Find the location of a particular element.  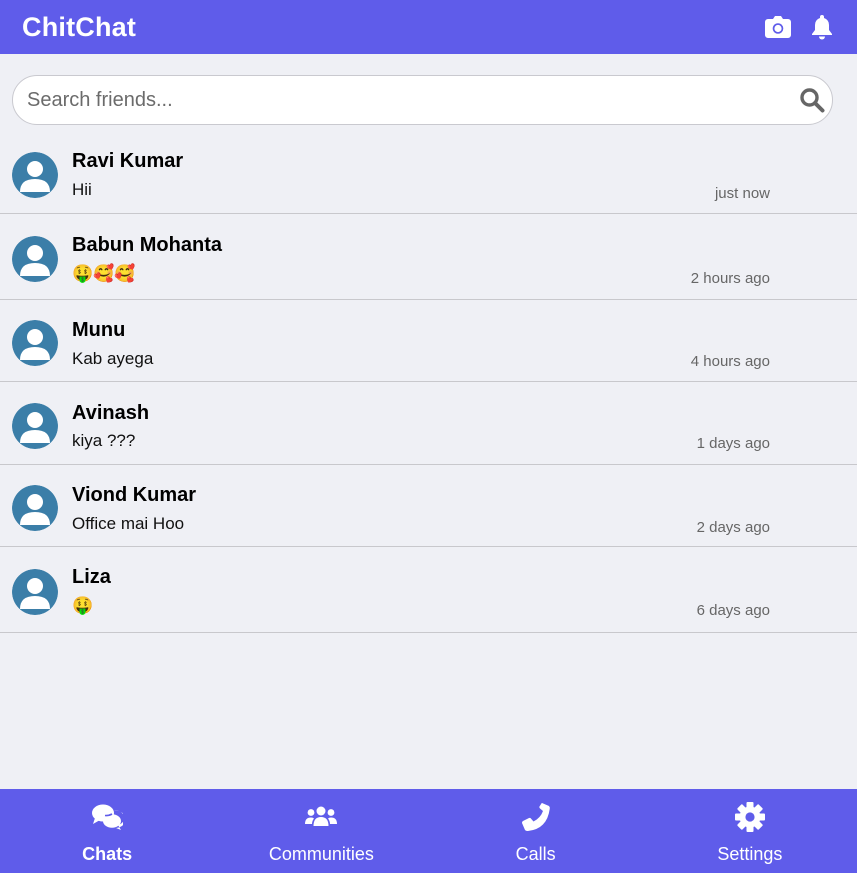

nav-label: Calls is located at coordinates (535, 854).